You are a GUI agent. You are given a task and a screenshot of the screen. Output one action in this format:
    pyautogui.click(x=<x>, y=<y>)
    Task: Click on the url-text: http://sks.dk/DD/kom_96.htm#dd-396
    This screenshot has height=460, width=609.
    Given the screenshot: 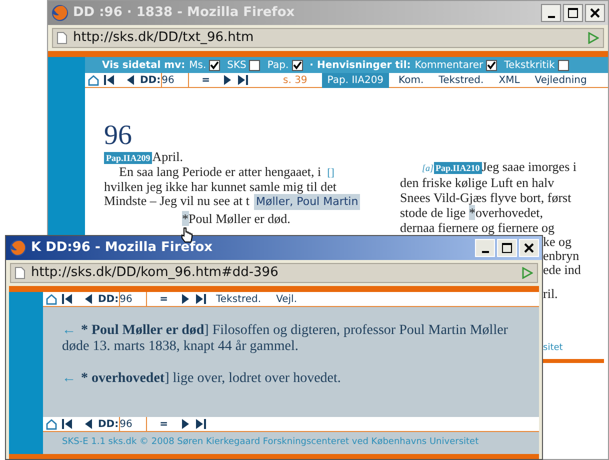 What is the action you would take?
    pyautogui.click(x=155, y=273)
    